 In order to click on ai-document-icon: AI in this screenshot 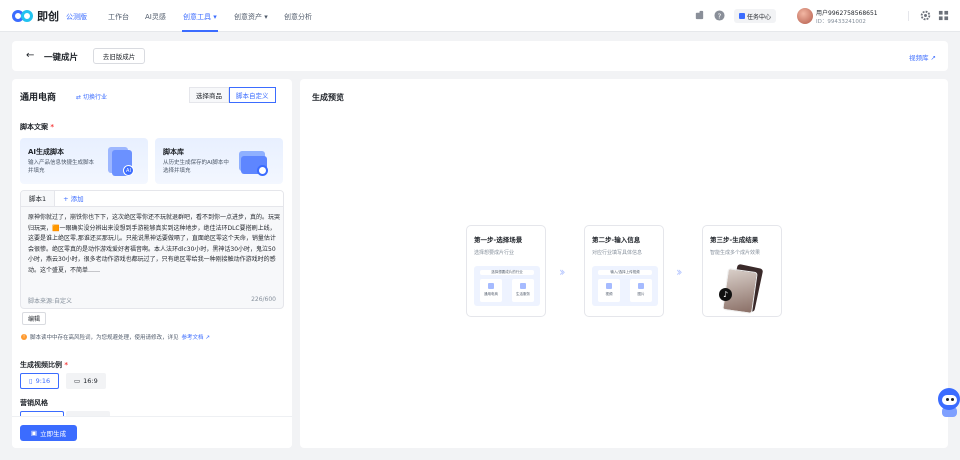, I will do `click(121, 162)`.